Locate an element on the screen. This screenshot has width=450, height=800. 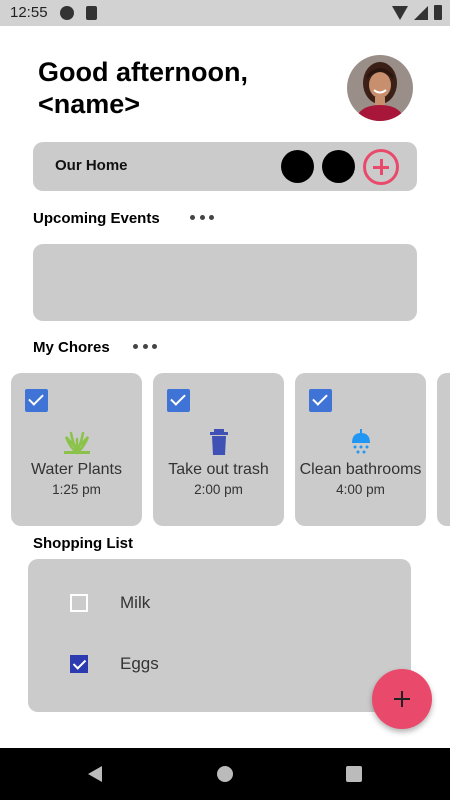
chore-card: Water Plants 1:25 pm is located at coordinates (76, 449).